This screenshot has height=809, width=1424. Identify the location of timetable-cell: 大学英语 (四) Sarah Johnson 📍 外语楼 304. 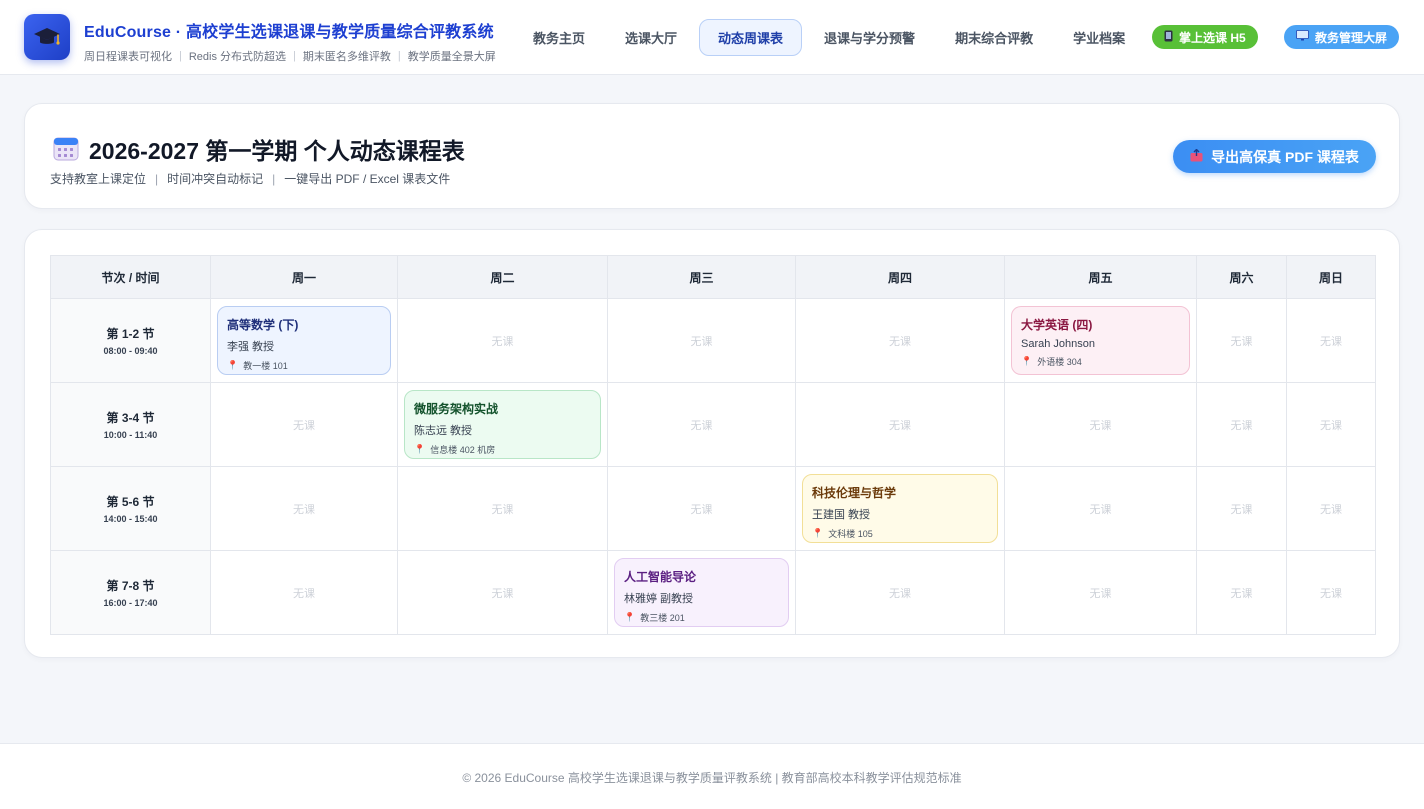
(1100, 340).